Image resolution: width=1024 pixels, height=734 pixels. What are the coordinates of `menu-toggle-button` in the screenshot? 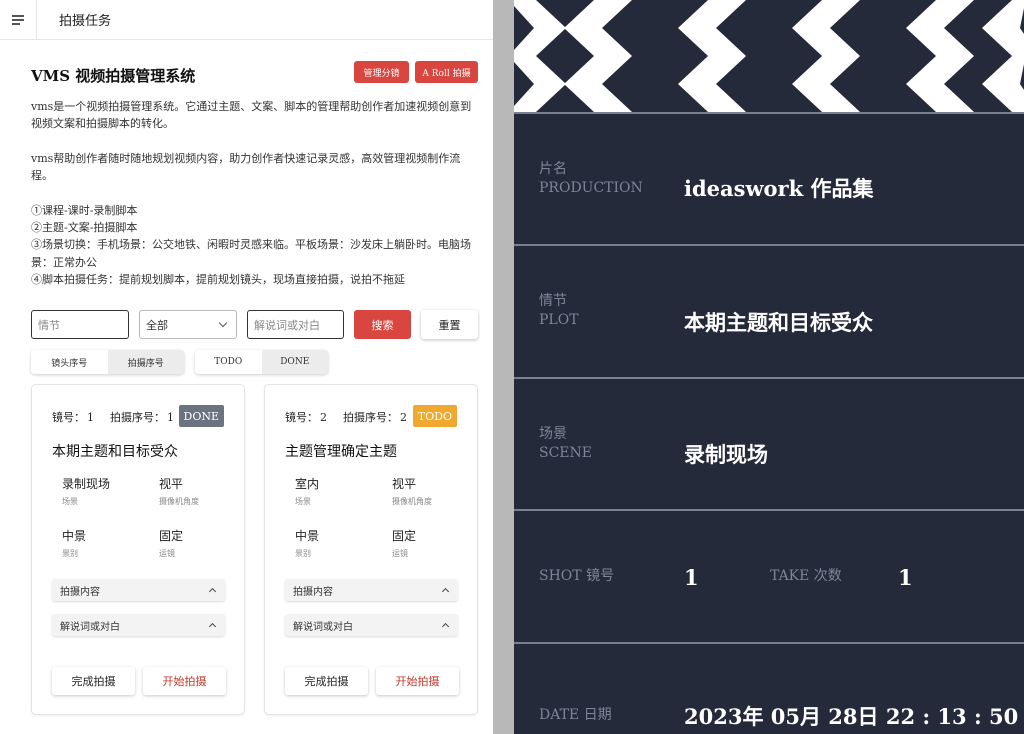 It's located at (18, 20).